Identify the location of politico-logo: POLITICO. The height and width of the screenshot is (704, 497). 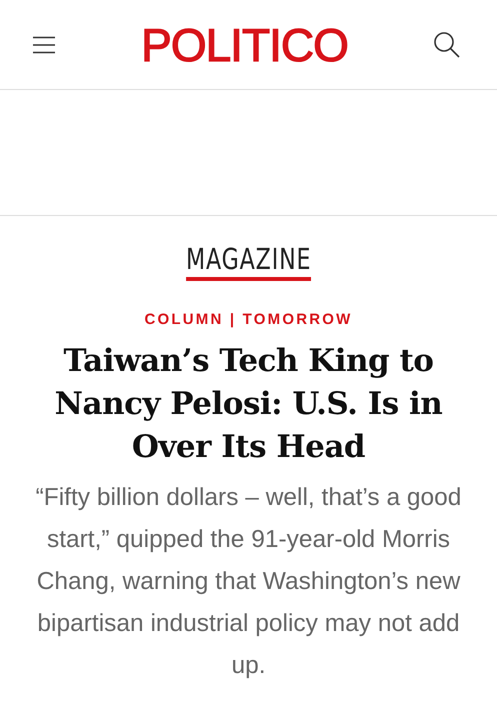
(244, 45).